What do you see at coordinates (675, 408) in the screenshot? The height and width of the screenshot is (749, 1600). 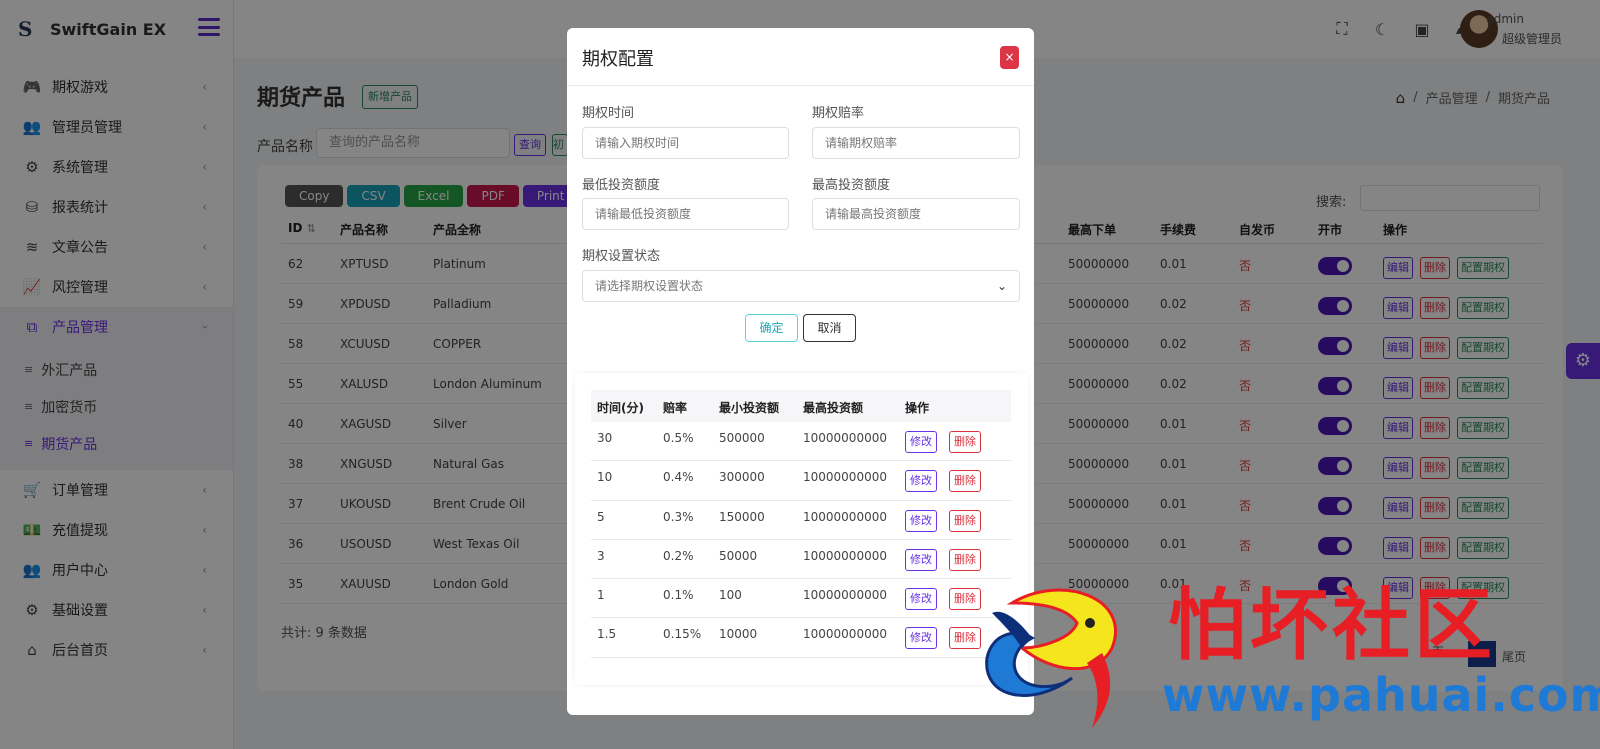 I see `oth-rate: 赔率` at bounding box center [675, 408].